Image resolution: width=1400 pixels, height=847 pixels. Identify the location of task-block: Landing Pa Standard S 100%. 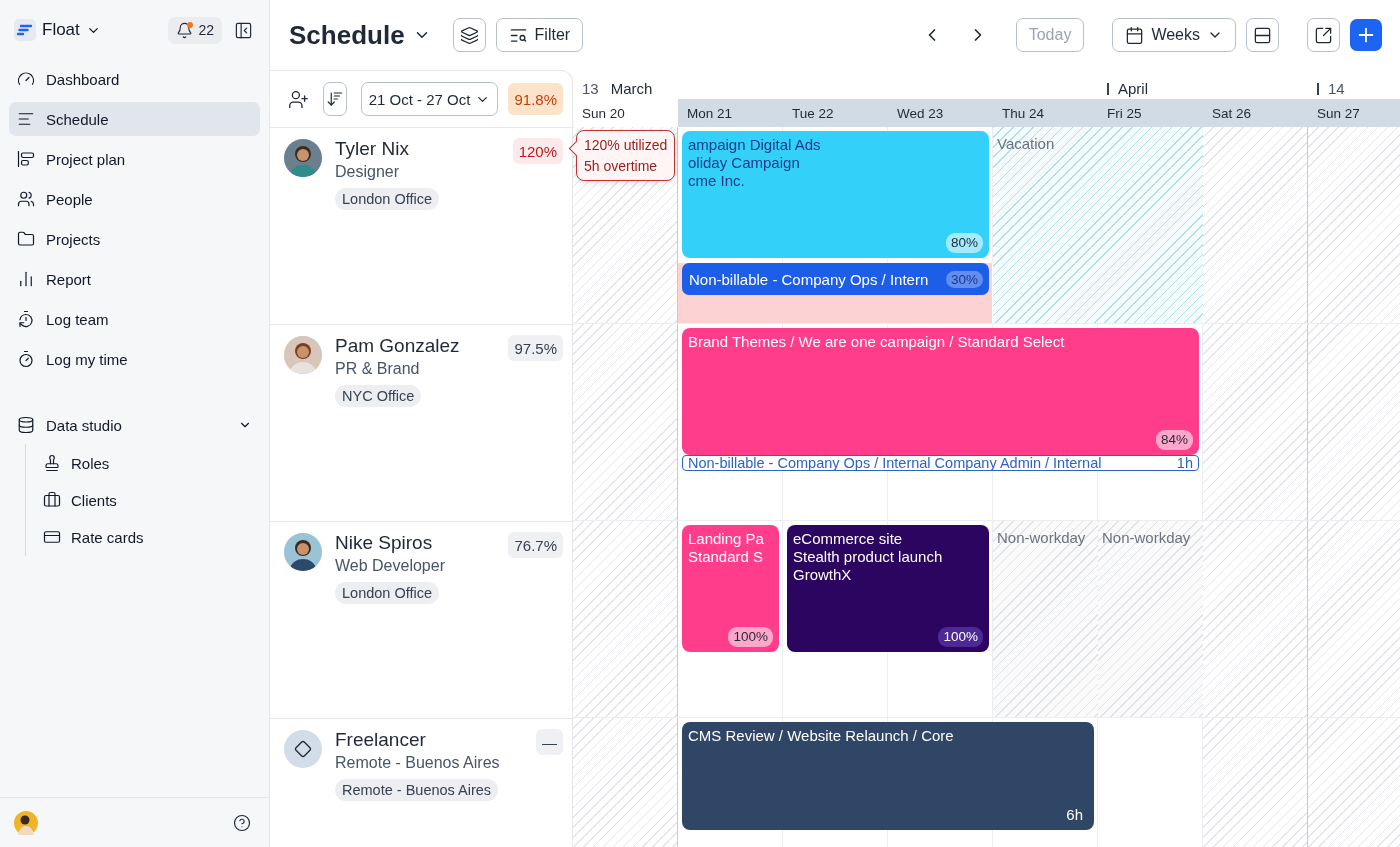
(730, 588).